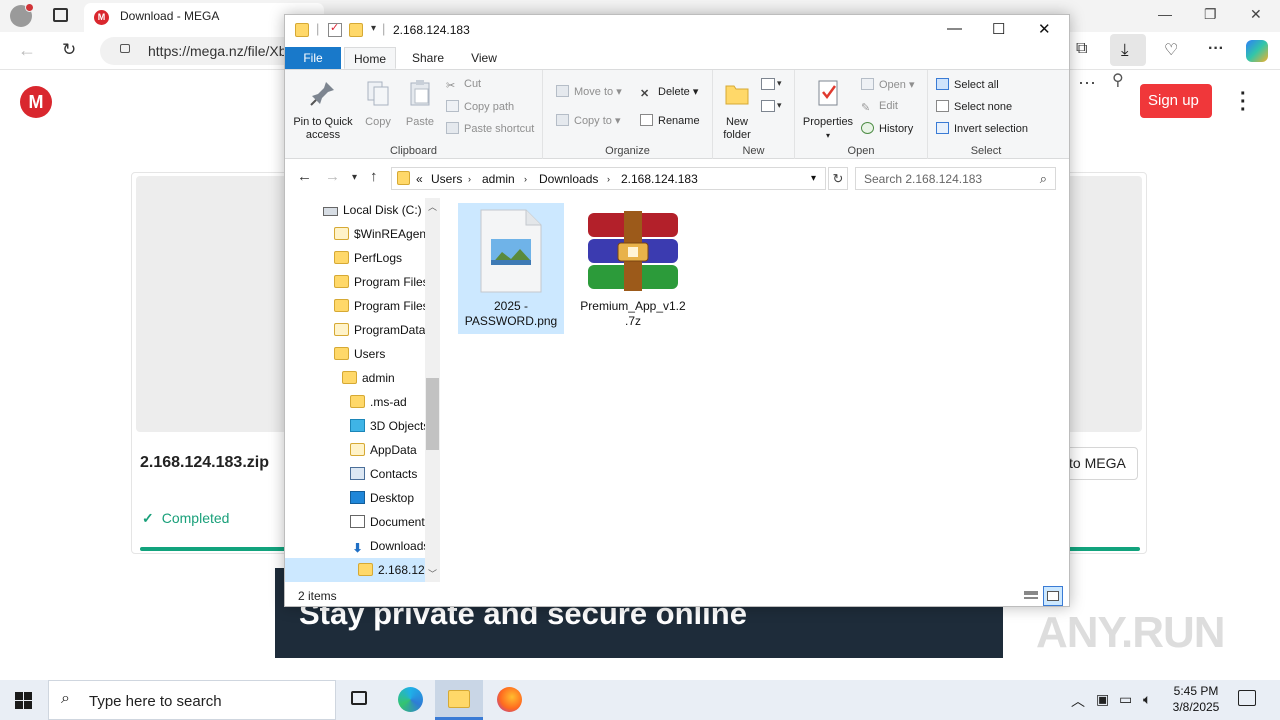  I want to click on device-icon: ▣, so click(1102, 699).